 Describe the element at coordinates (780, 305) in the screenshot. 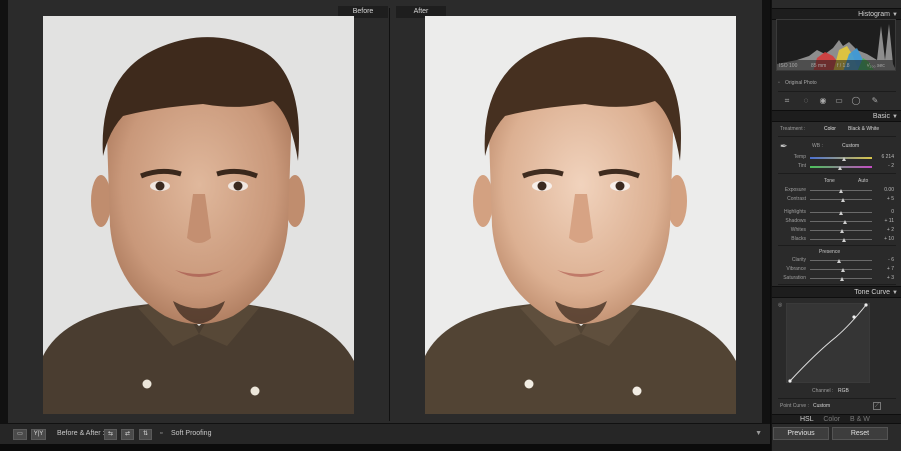

I see `targeted-adjustment-icon: ◎` at that location.